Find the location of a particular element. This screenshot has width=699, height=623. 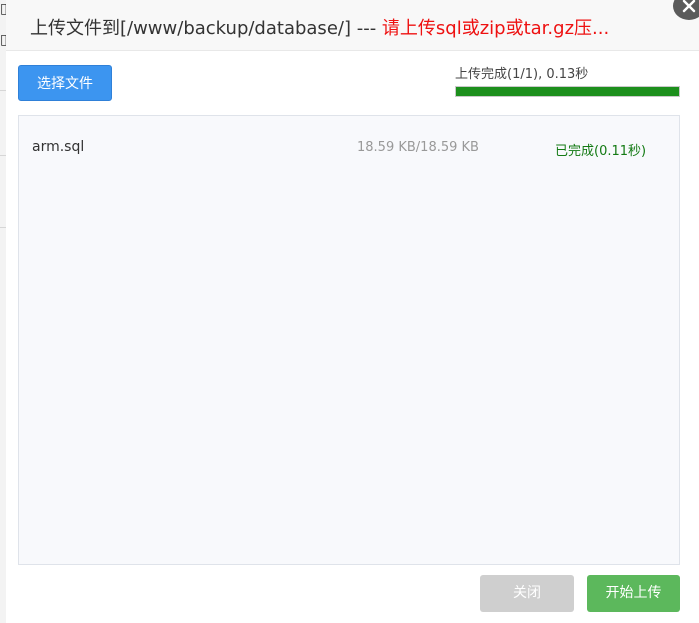

file-row: arm.sql 18.59 KB/18.59 KB 已完成(0.11秒) is located at coordinates (349, 148).